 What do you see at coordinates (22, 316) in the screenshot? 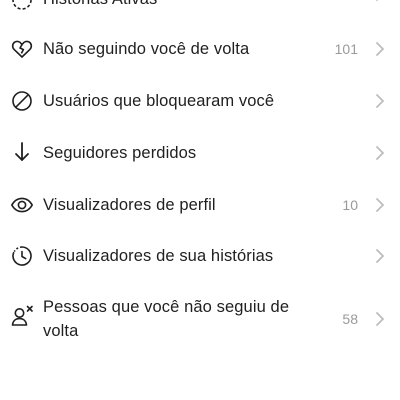
I see `user-x-icon` at bounding box center [22, 316].